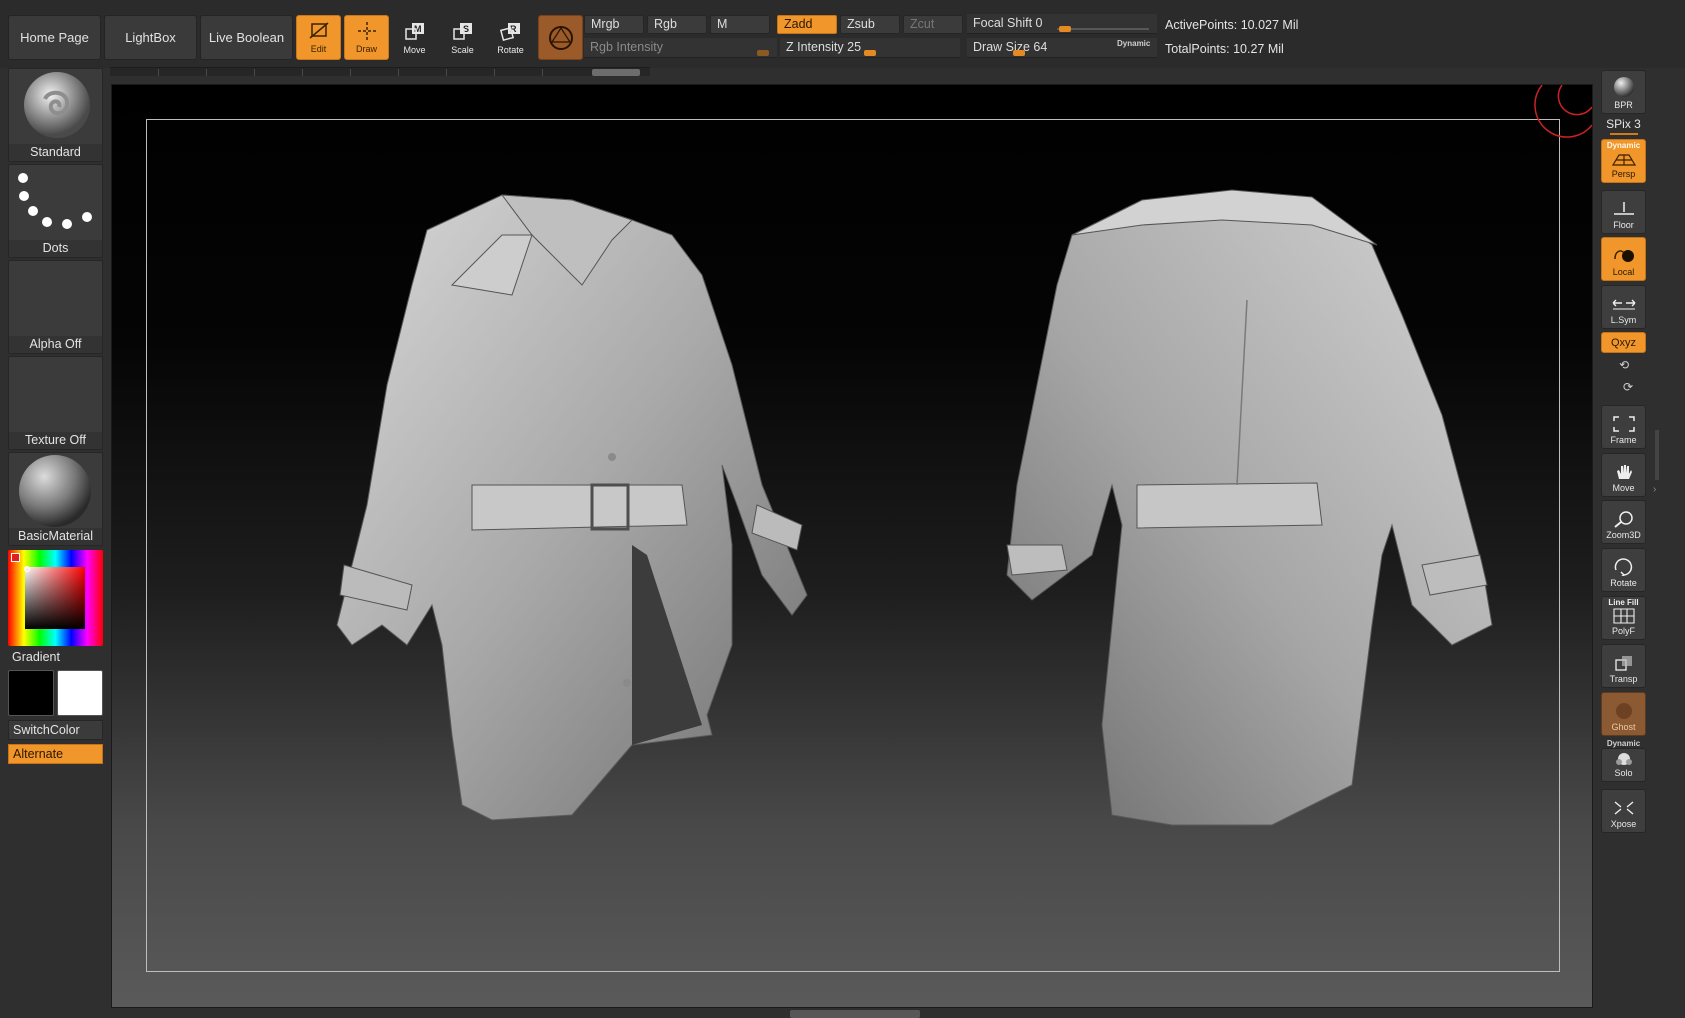  I want to click on texture-selector: Texture Off, so click(55, 403).